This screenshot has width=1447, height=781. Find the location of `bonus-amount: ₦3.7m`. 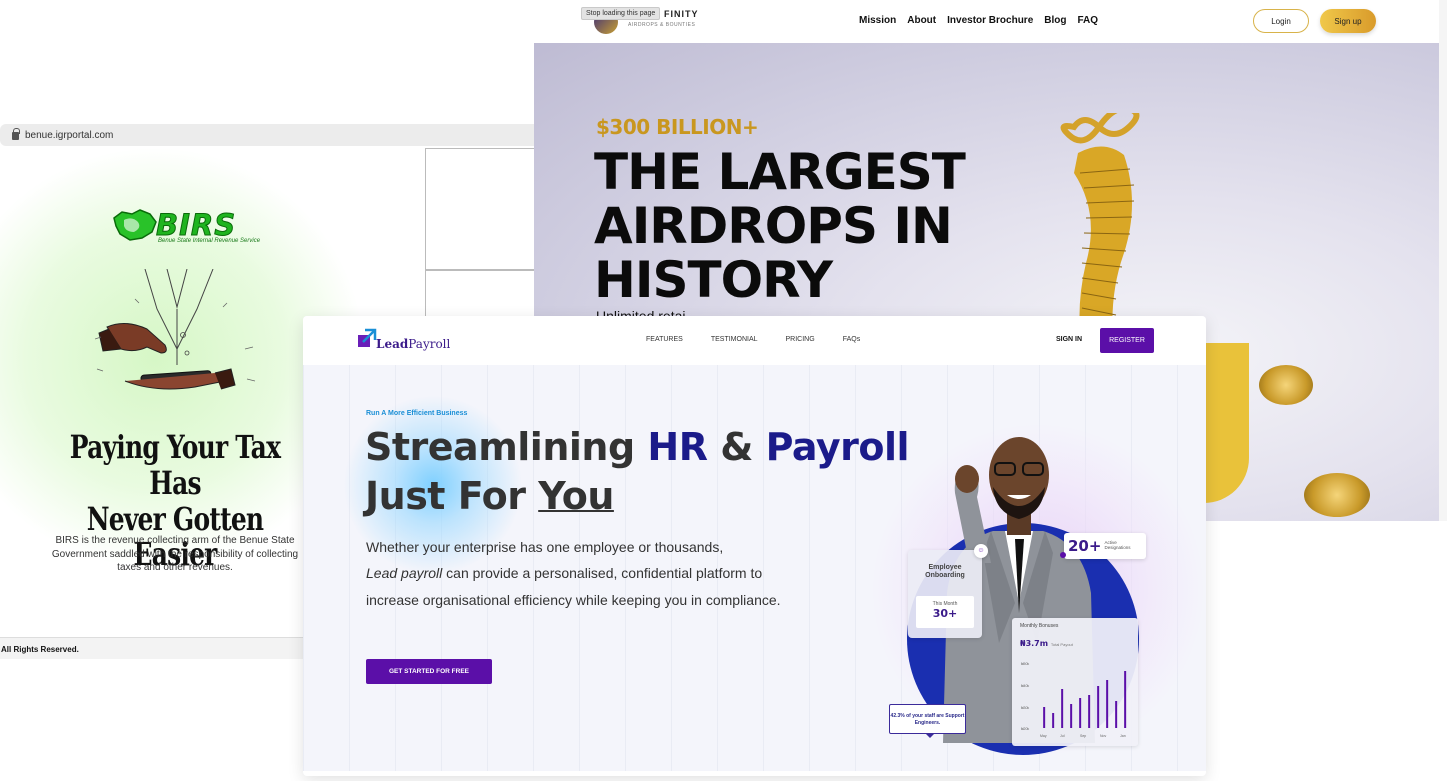

bonus-amount: ₦3.7m is located at coordinates (1034, 643).